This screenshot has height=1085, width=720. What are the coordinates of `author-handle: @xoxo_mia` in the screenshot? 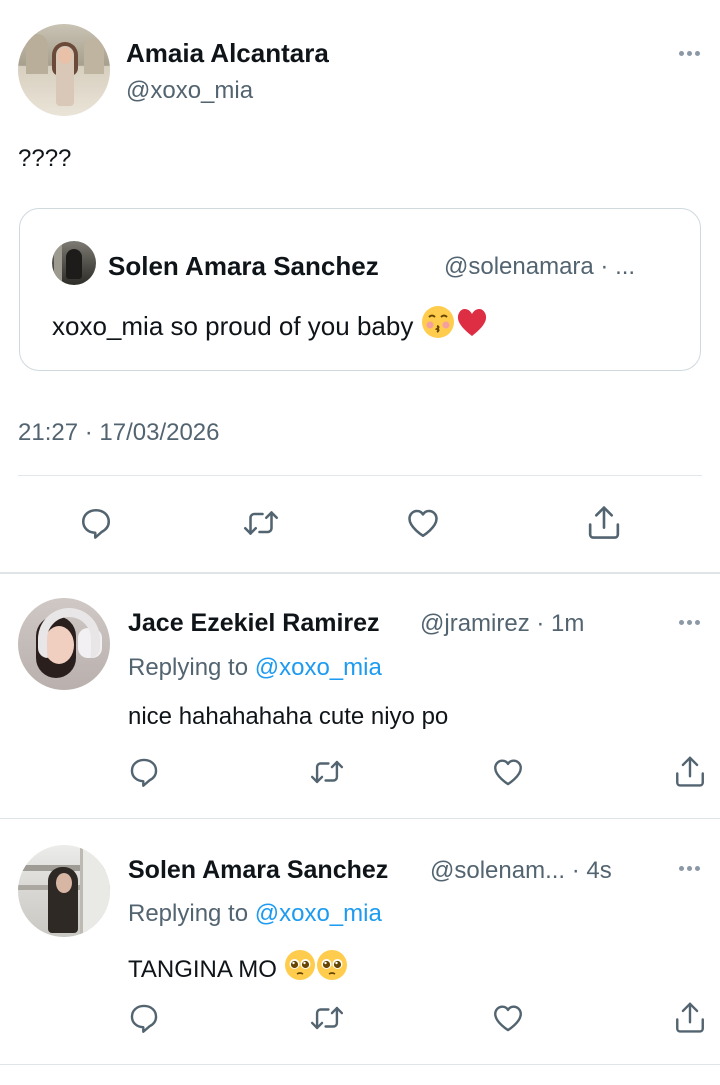 It's located at (189, 91).